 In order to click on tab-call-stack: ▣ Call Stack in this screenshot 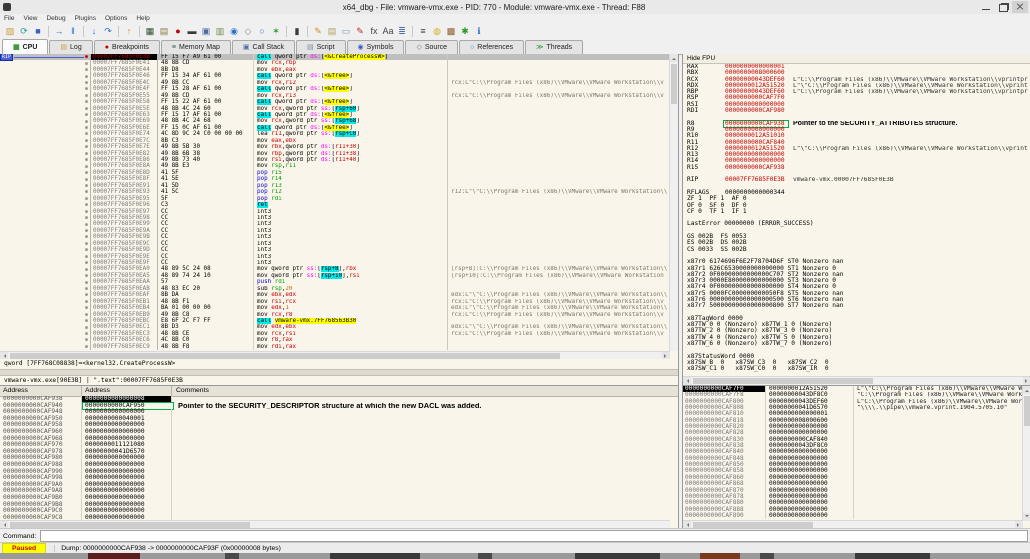, I will do `click(263, 47)`.